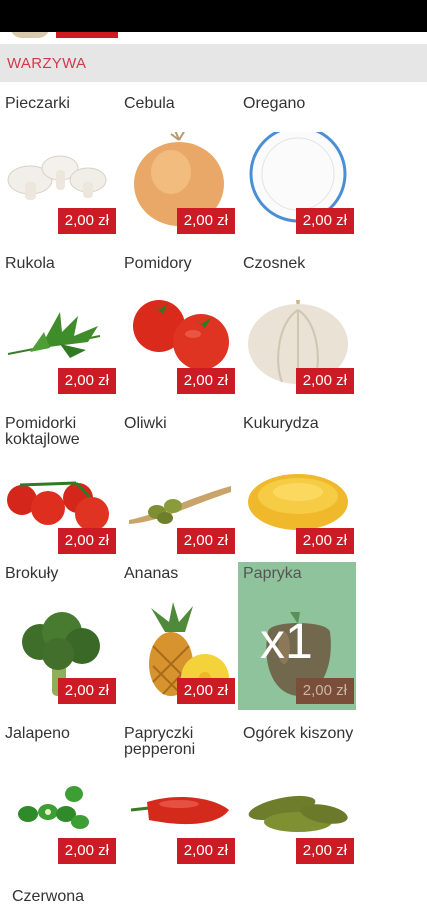  What do you see at coordinates (297, 796) in the screenshot?
I see `product-tile: Ogórek kiszony 2,00 zł` at bounding box center [297, 796].